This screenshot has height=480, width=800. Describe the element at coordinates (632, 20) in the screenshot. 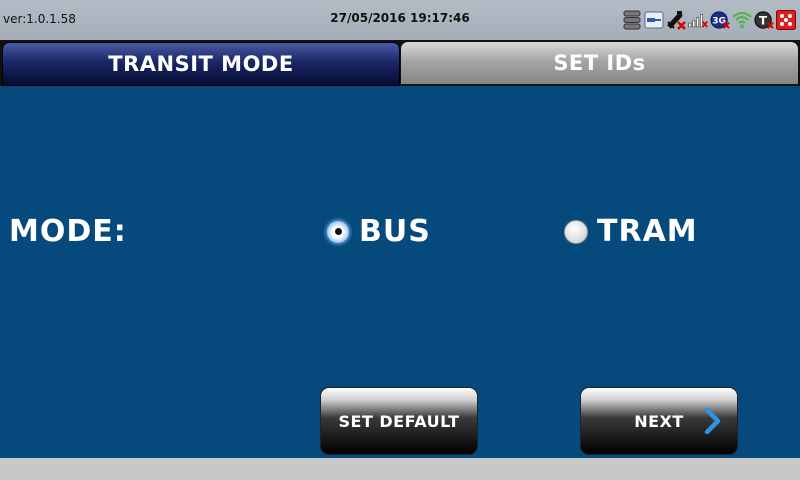

I see `database-icon` at that location.